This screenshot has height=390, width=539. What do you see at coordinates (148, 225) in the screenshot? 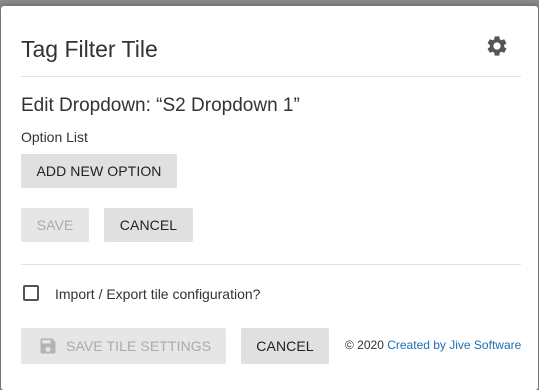
I see `cancel-edit-button: CANCEL` at bounding box center [148, 225].